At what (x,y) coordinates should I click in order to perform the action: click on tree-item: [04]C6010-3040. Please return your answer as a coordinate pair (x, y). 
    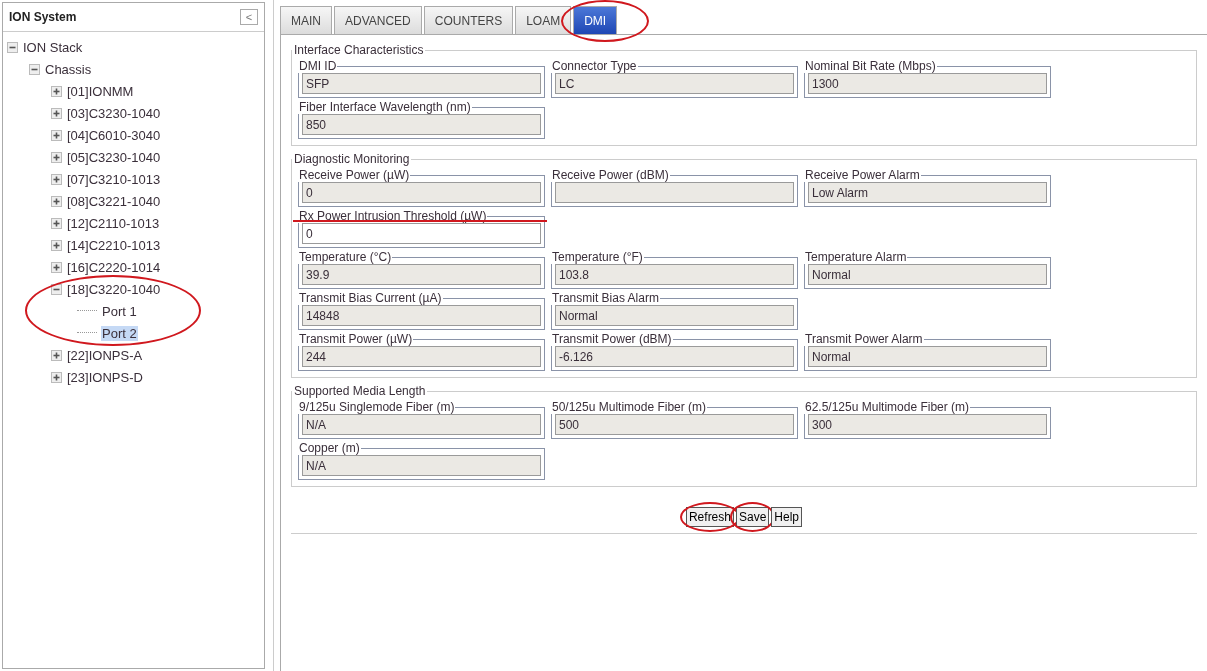
    Looking at the image, I should click on (114, 135).